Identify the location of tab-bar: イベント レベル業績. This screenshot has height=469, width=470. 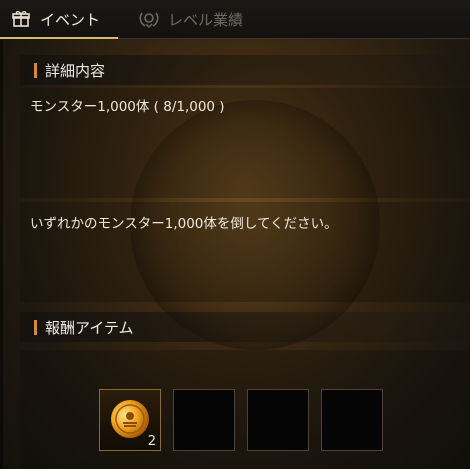
(235, 19).